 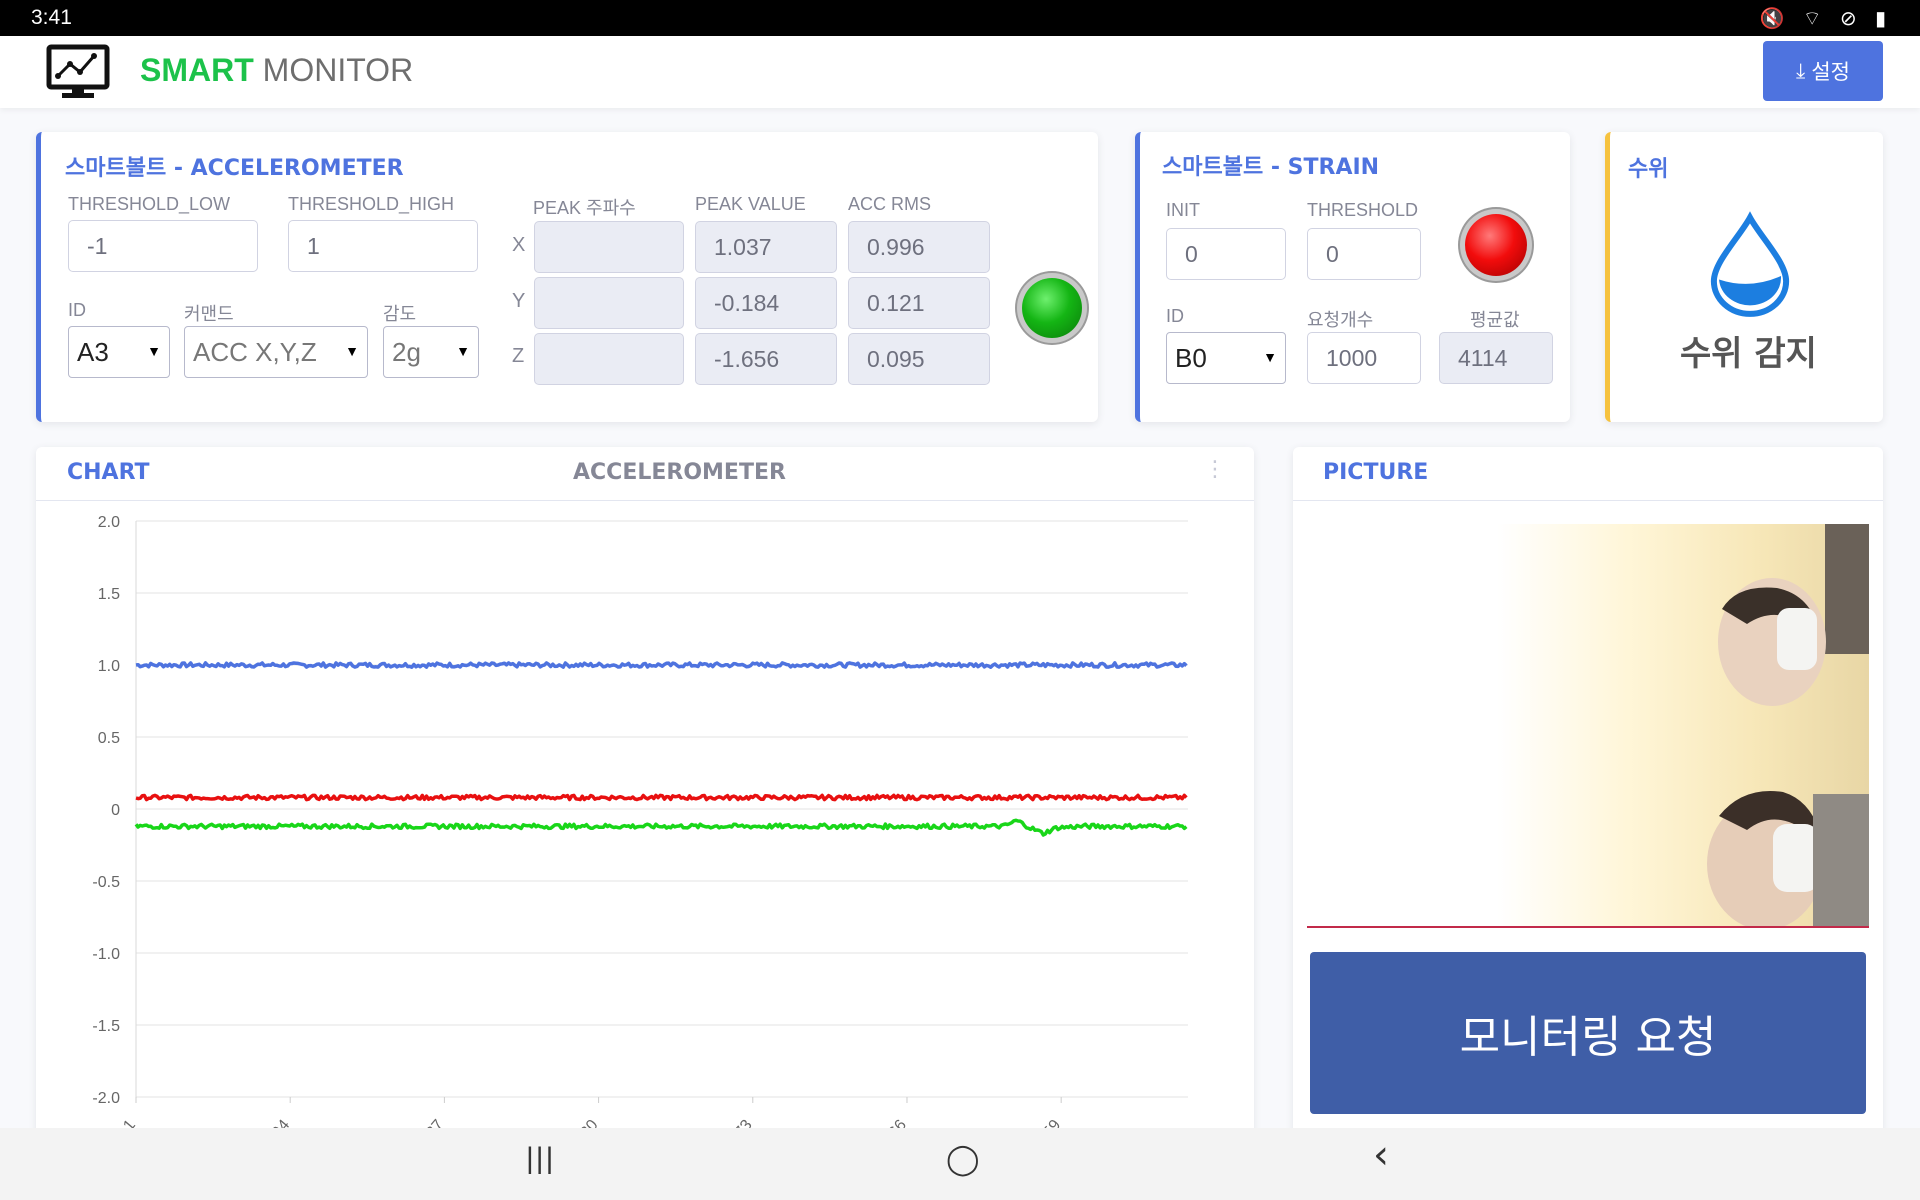 What do you see at coordinates (960, 18) in the screenshot?
I see `status-bar: 3:41 🔇 ⌔ ⊘ ▮` at bounding box center [960, 18].